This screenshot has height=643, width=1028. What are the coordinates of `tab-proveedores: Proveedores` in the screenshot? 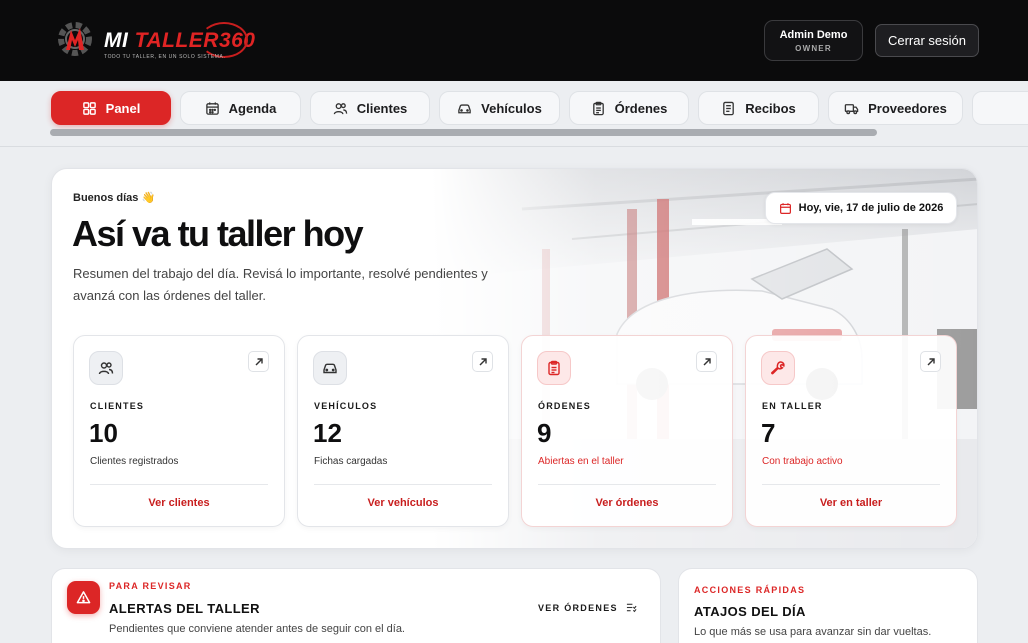 It's located at (895, 108).